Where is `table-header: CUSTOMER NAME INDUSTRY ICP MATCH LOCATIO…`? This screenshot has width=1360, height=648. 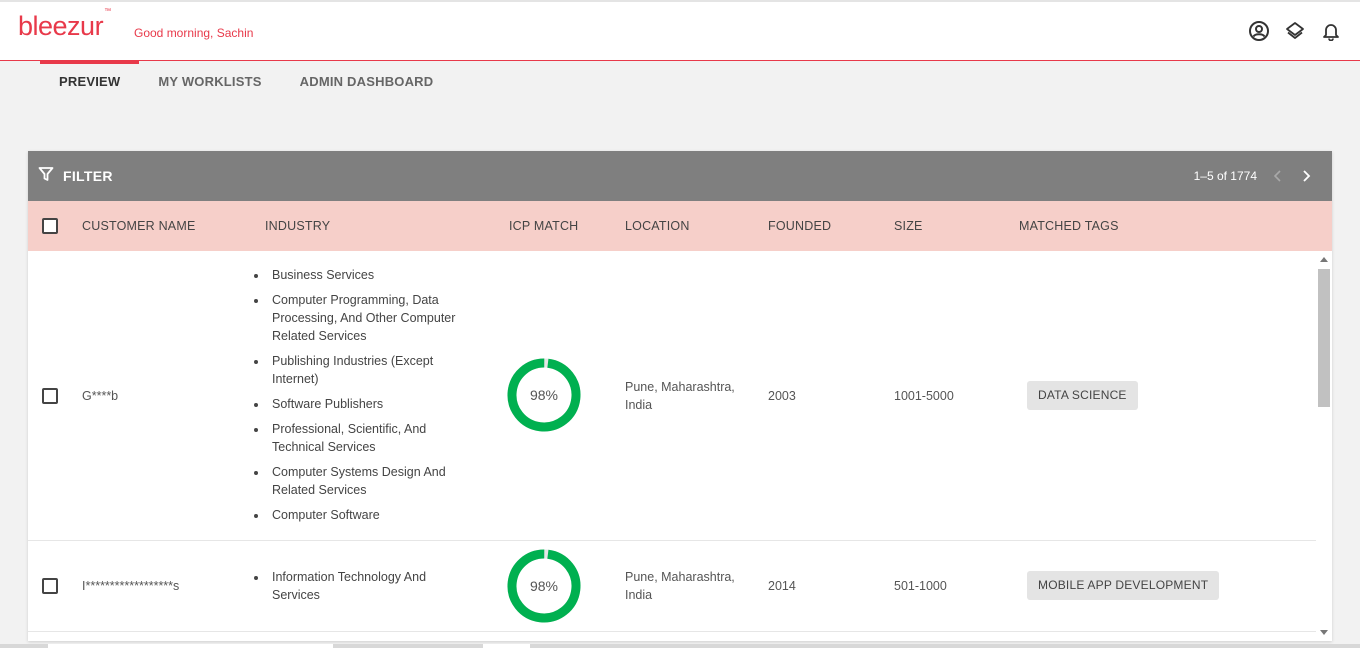 table-header: CUSTOMER NAME INDUSTRY ICP MATCH LOCATIO… is located at coordinates (680, 226).